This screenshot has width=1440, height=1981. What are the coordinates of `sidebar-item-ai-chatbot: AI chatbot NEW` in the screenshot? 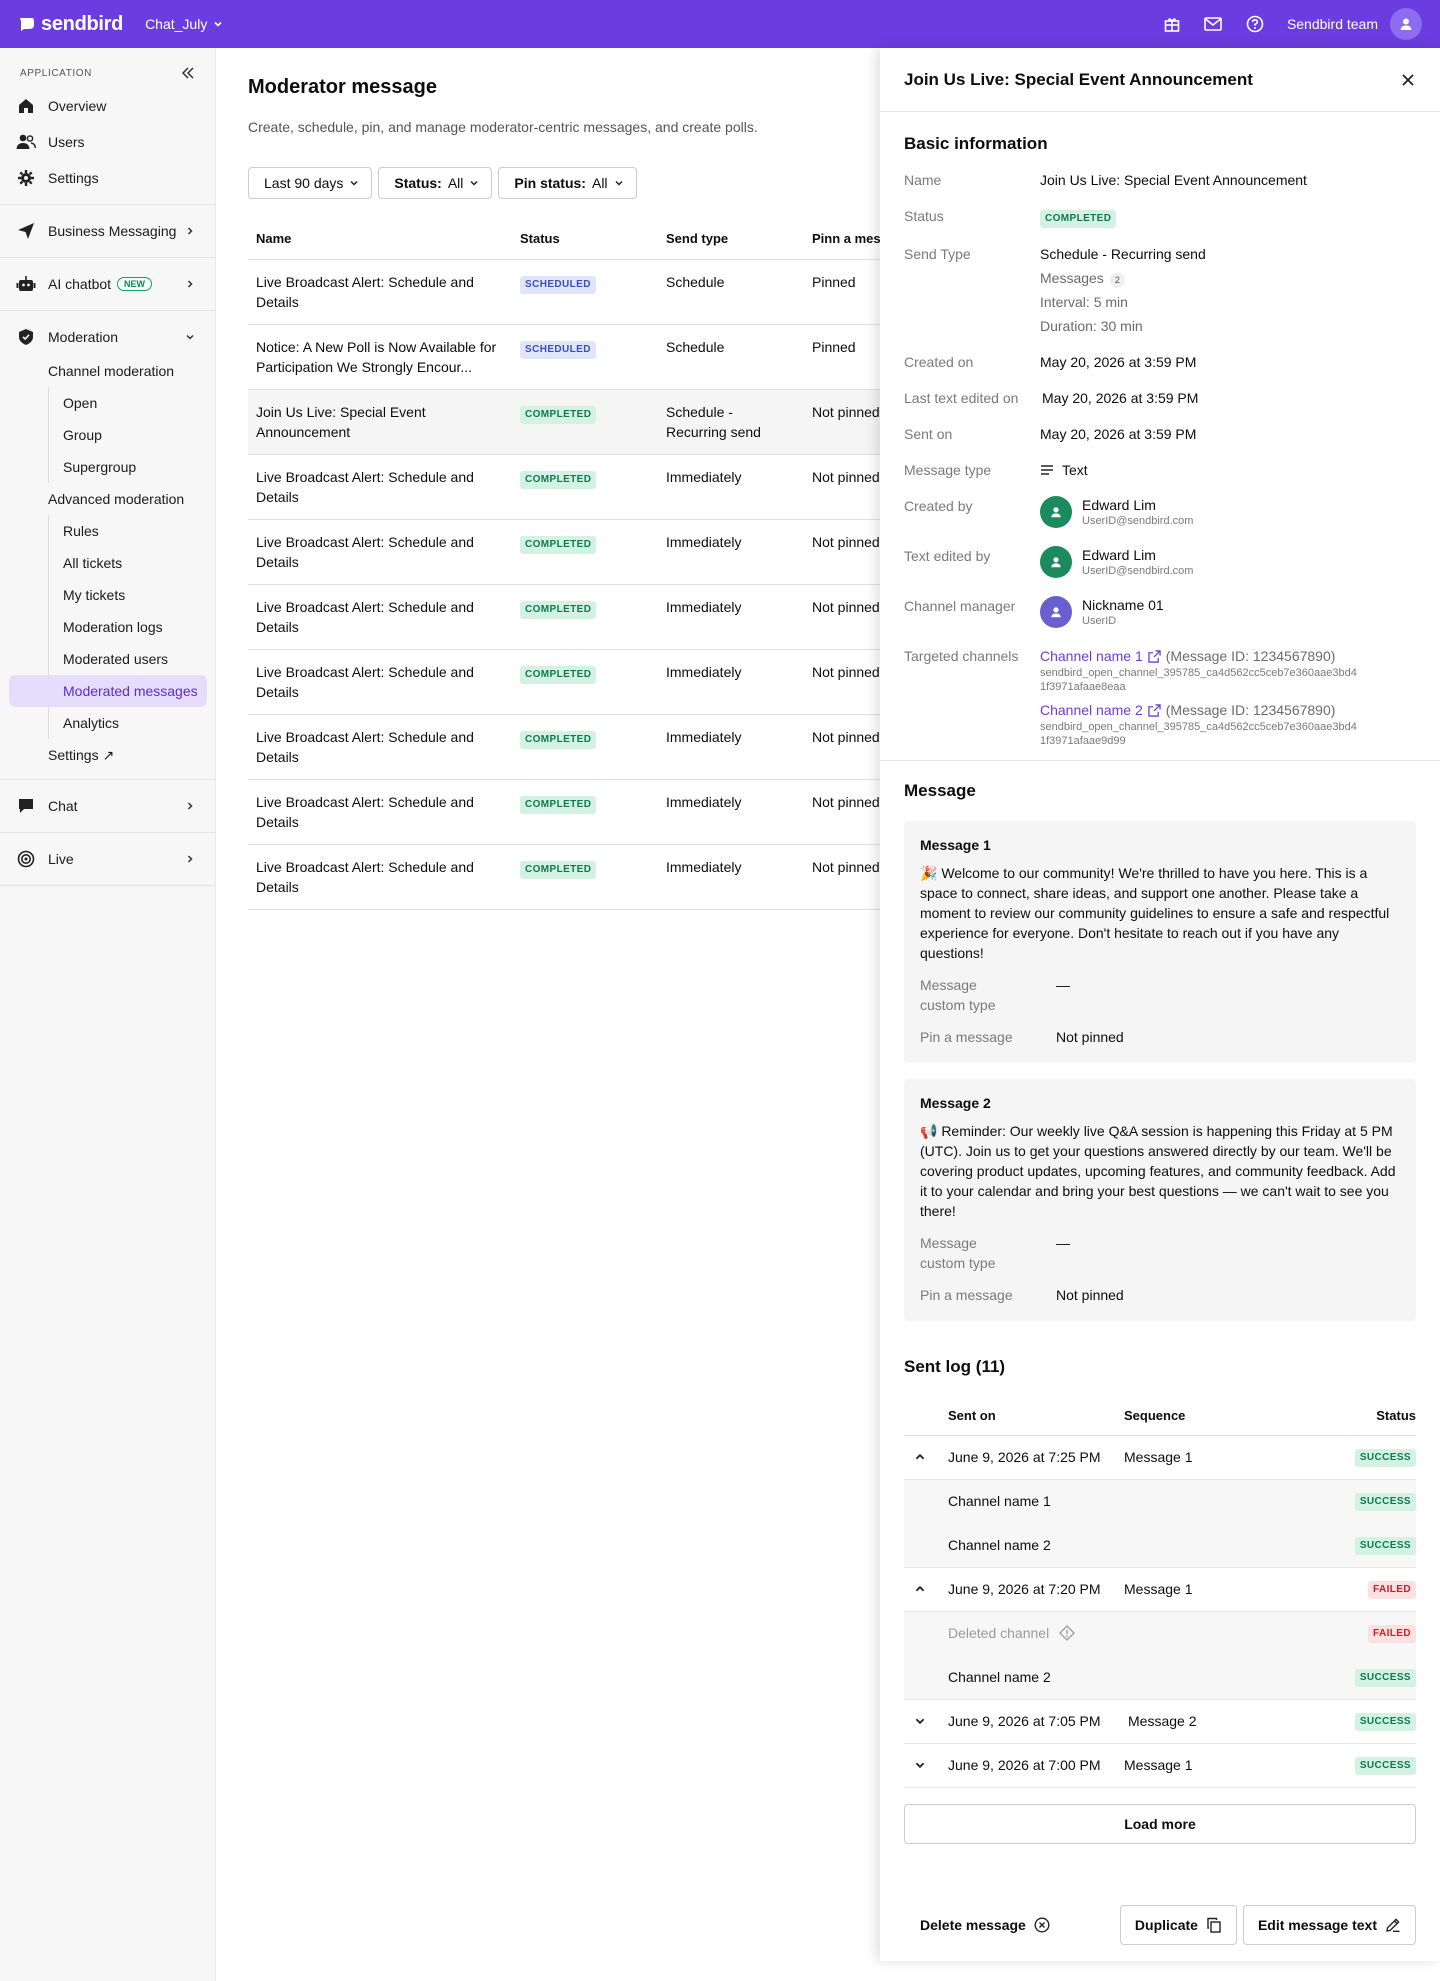 It's located at (107, 284).